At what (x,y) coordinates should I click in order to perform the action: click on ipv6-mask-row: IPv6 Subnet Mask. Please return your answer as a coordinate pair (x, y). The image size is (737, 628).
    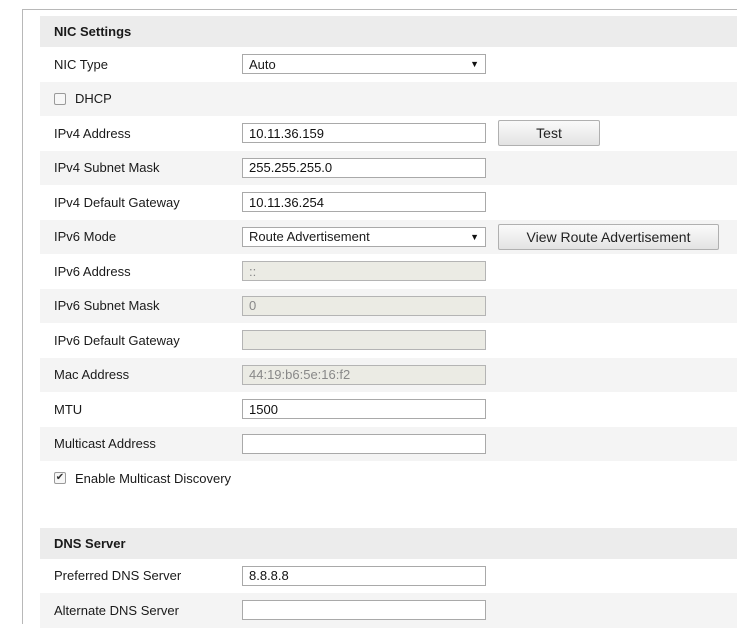
    Looking at the image, I should click on (388, 305).